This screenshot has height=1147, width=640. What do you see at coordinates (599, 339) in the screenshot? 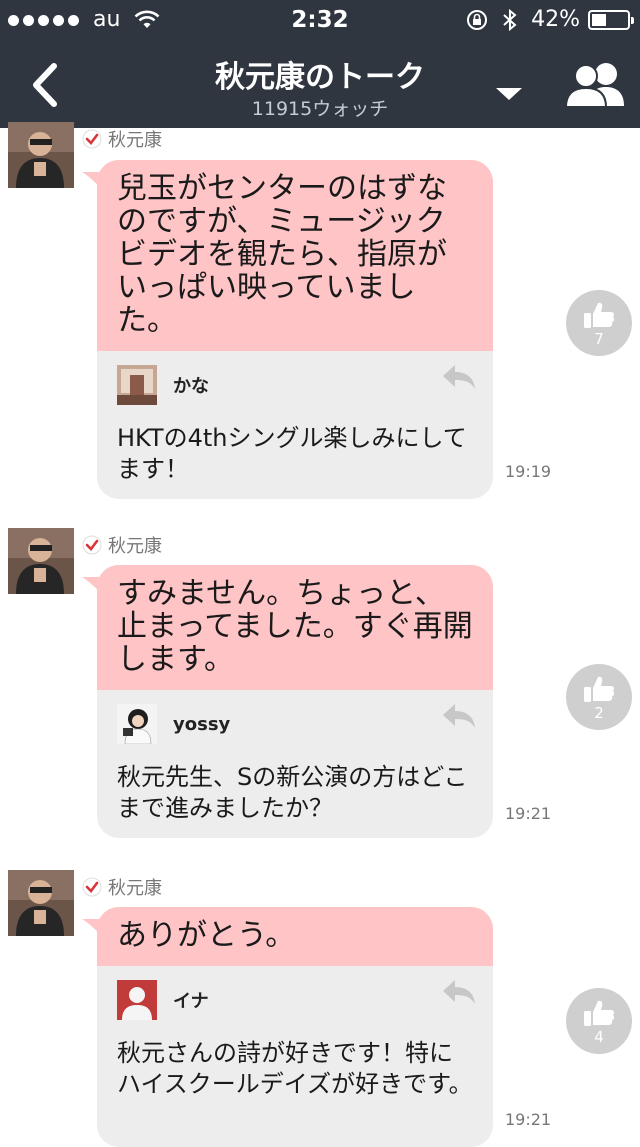
I see `like-count: 7` at bounding box center [599, 339].